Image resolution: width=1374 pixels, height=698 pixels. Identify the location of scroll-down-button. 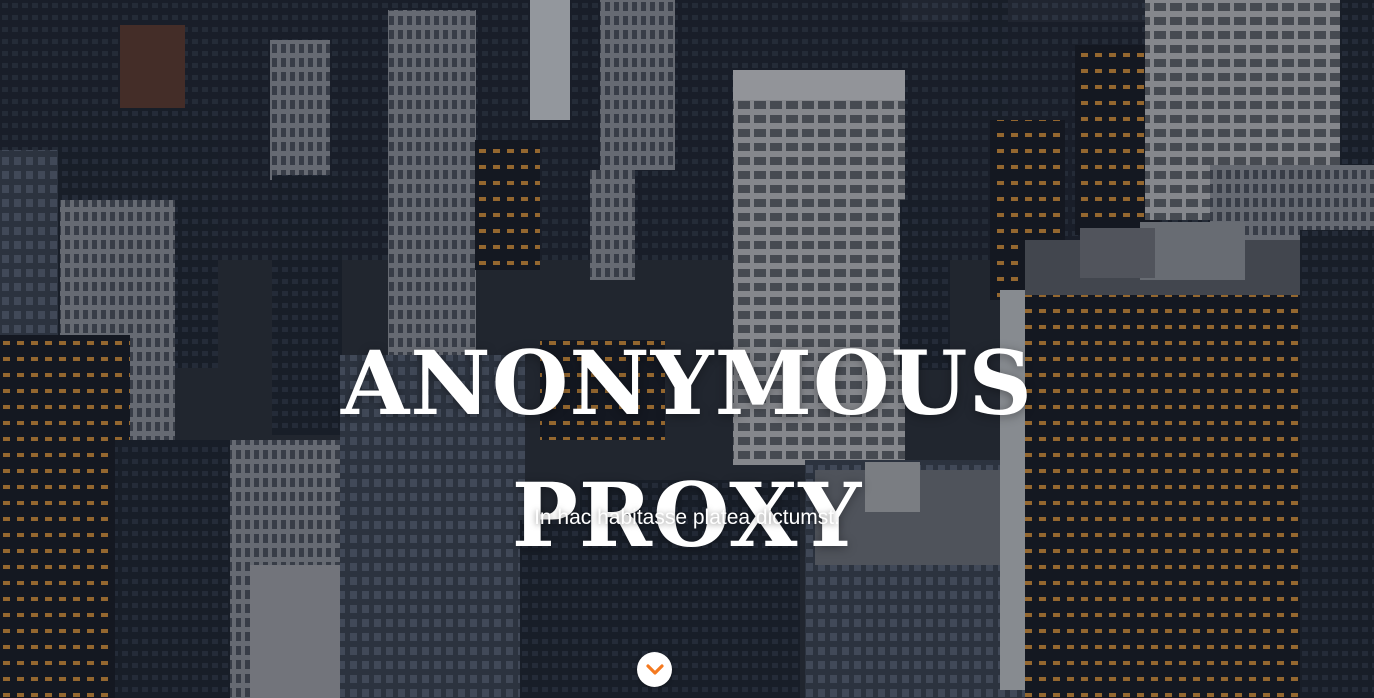
(654, 669).